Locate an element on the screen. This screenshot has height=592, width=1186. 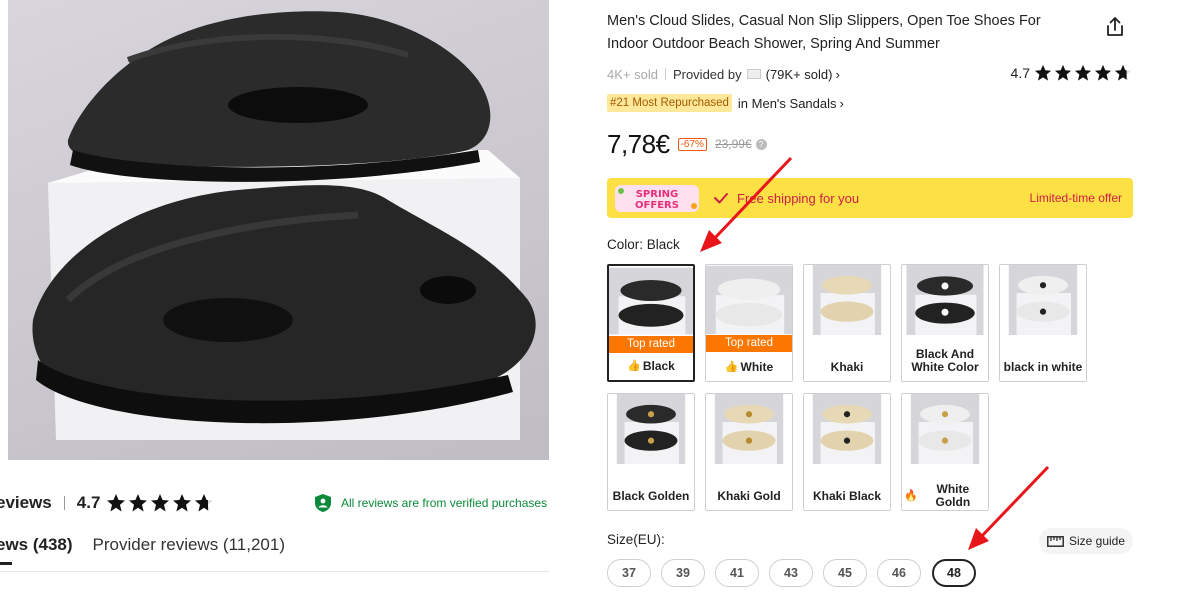
fire-icon: 🔥 is located at coordinates (911, 495).